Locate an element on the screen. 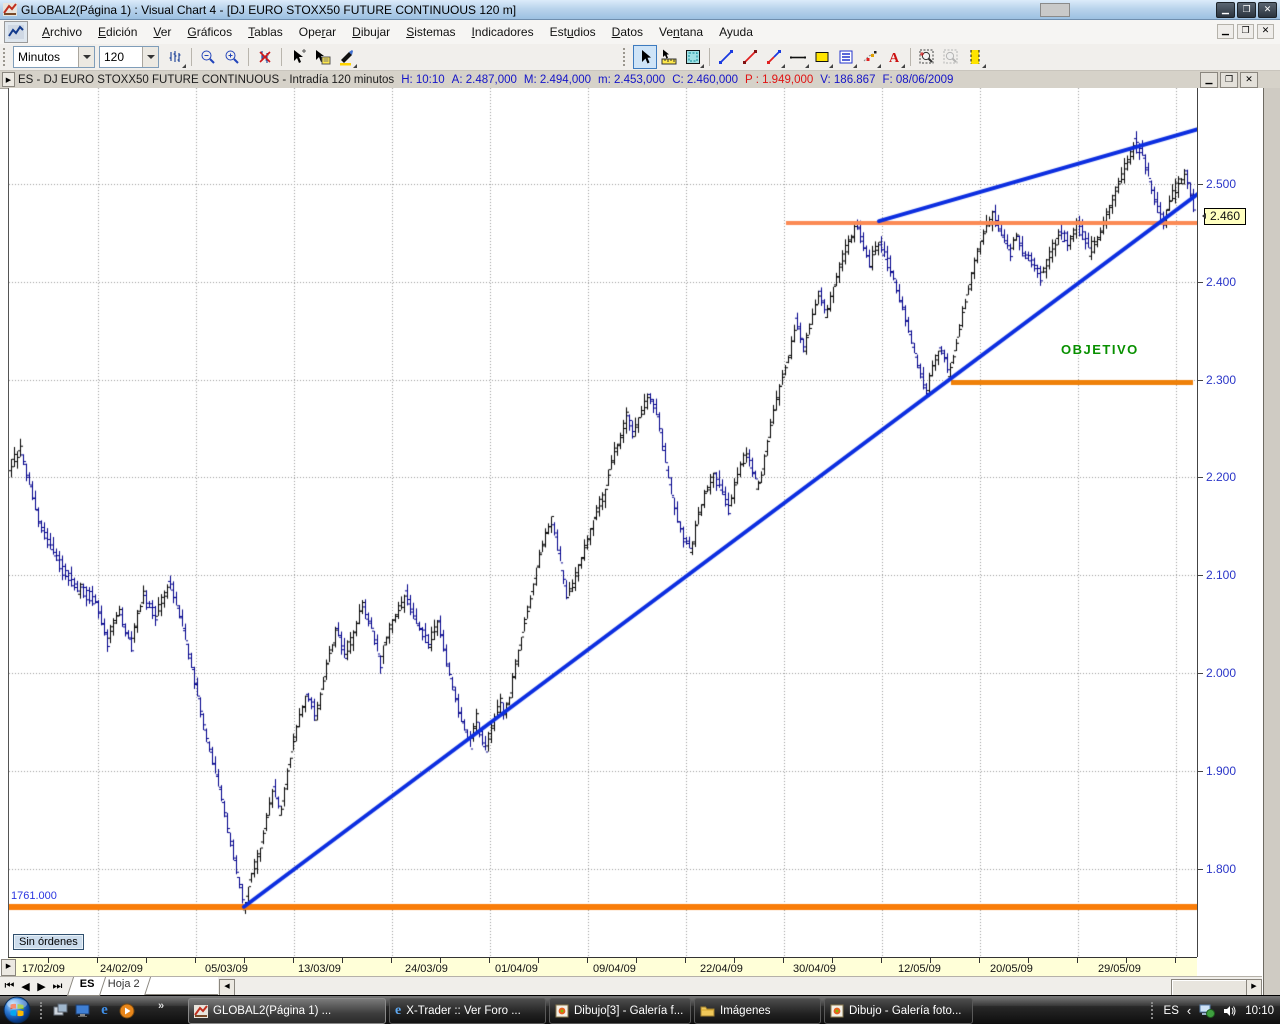 The image size is (1280, 1024). mdi-close-button: ✕ is located at coordinates (1265, 31).